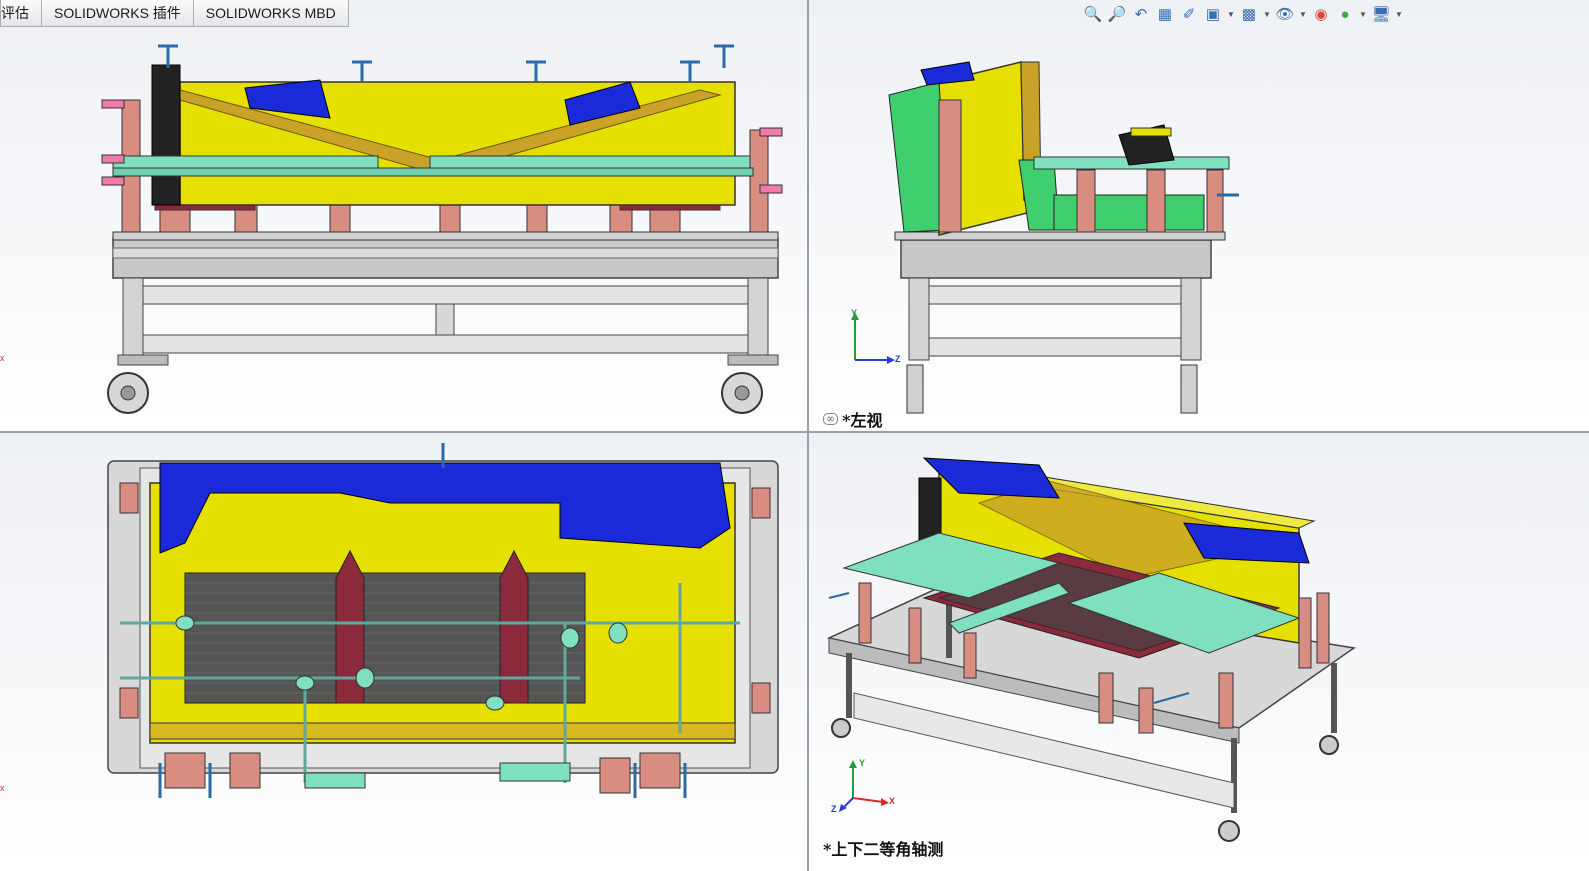 The image size is (1589, 871). What do you see at coordinates (1249, 14) in the screenshot?
I see `display-style-icon: ▩` at bounding box center [1249, 14].